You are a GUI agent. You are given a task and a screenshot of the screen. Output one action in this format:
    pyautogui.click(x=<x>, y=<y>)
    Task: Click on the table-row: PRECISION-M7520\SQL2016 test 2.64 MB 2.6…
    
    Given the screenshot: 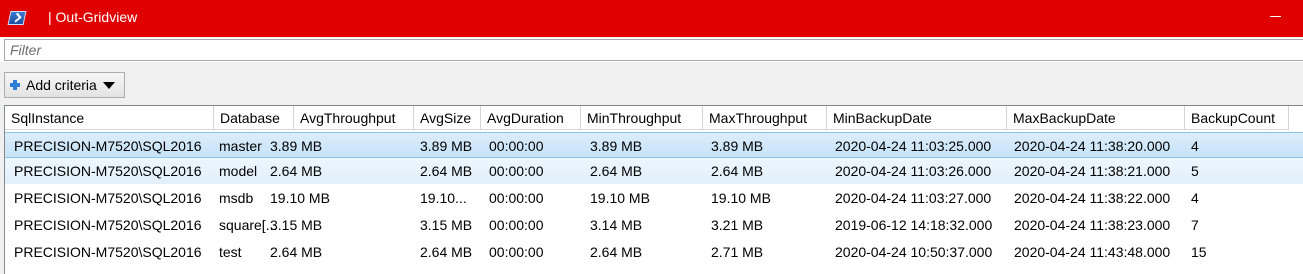 What is the action you would take?
    pyautogui.click(x=654, y=252)
    